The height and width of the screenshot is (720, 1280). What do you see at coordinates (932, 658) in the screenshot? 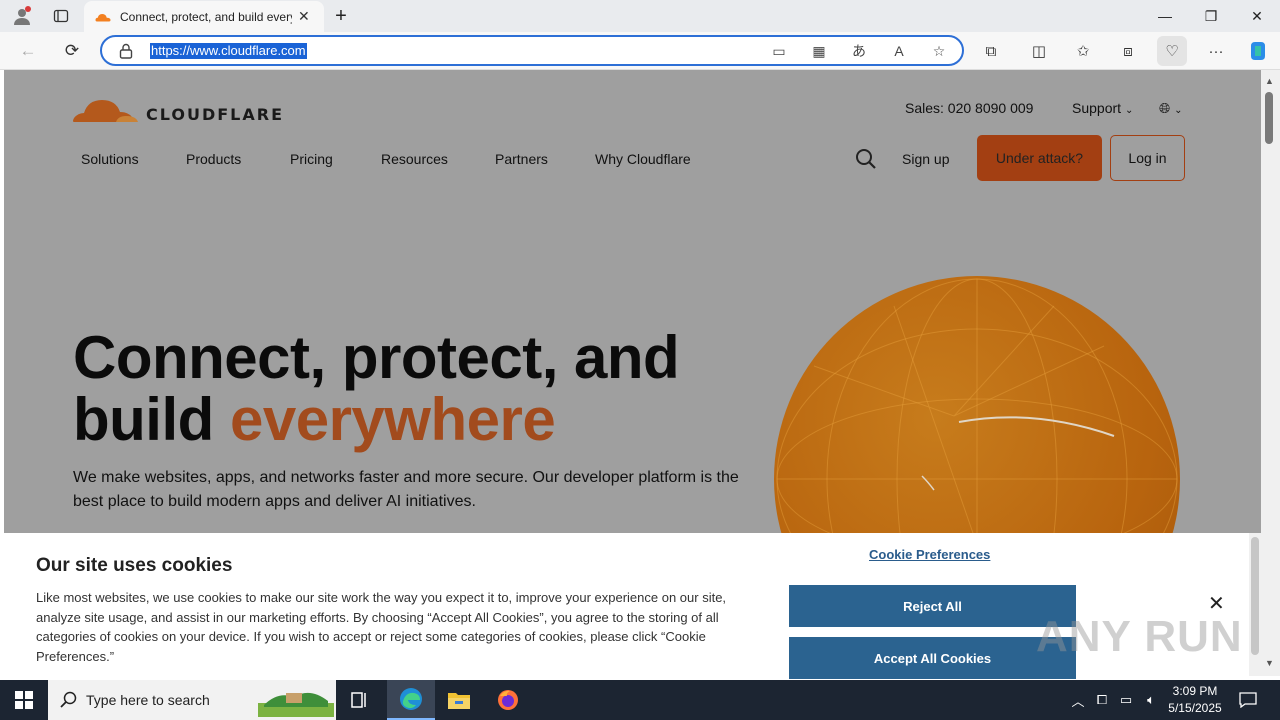
I see `accept-all-cookies-button: Accept All Cookies` at bounding box center [932, 658].